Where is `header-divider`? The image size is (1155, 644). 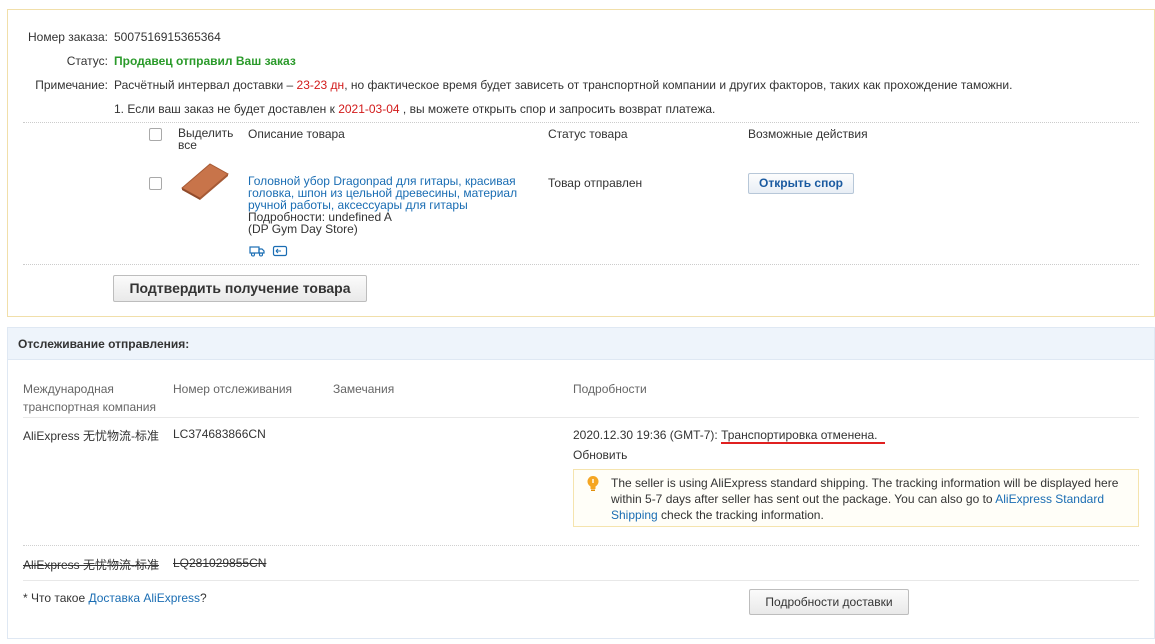 header-divider is located at coordinates (581, 417).